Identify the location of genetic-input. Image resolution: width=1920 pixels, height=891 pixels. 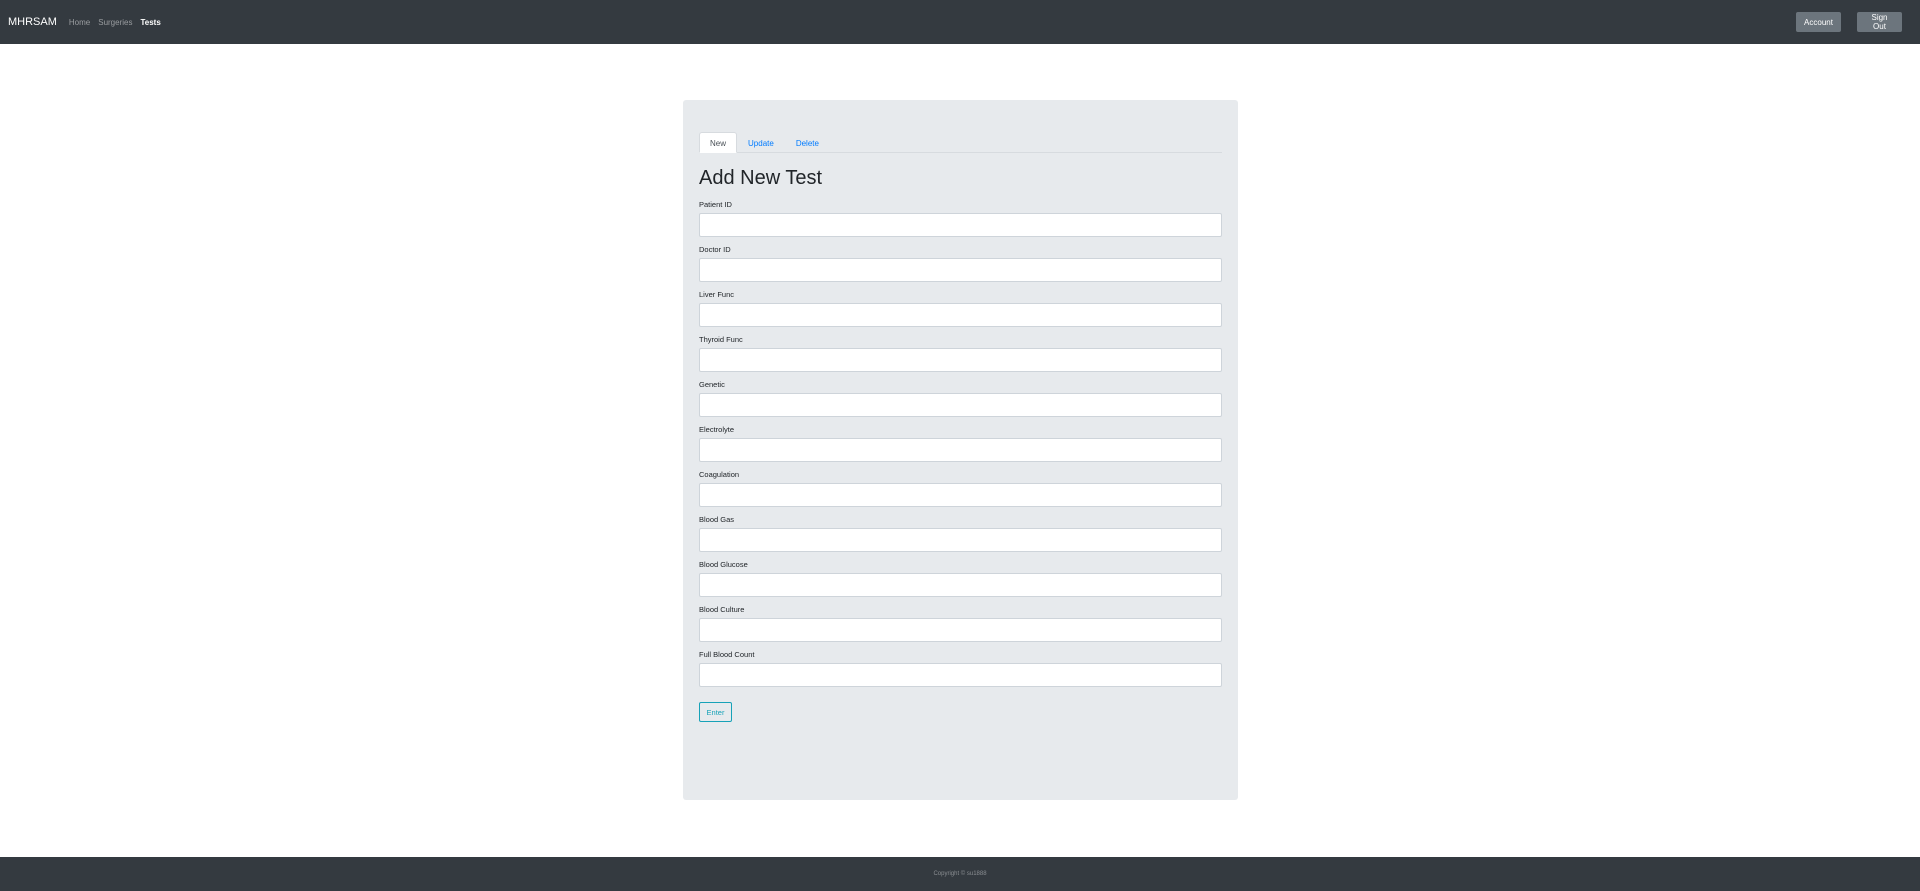
(960, 405).